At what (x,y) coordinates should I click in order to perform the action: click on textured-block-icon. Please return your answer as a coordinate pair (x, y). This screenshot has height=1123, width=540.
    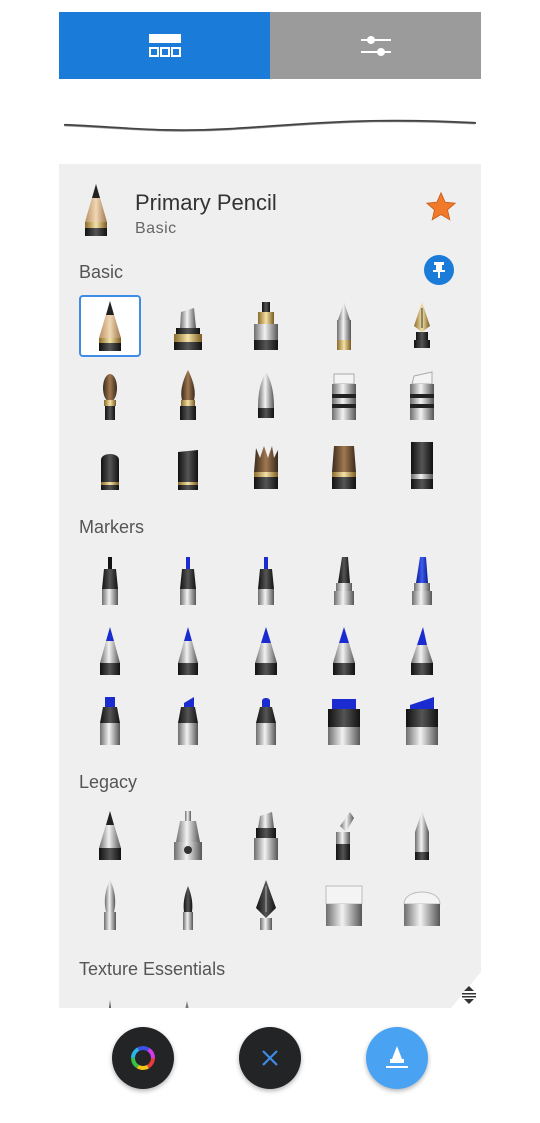
    Looking at the image, I should click on (188, 470).